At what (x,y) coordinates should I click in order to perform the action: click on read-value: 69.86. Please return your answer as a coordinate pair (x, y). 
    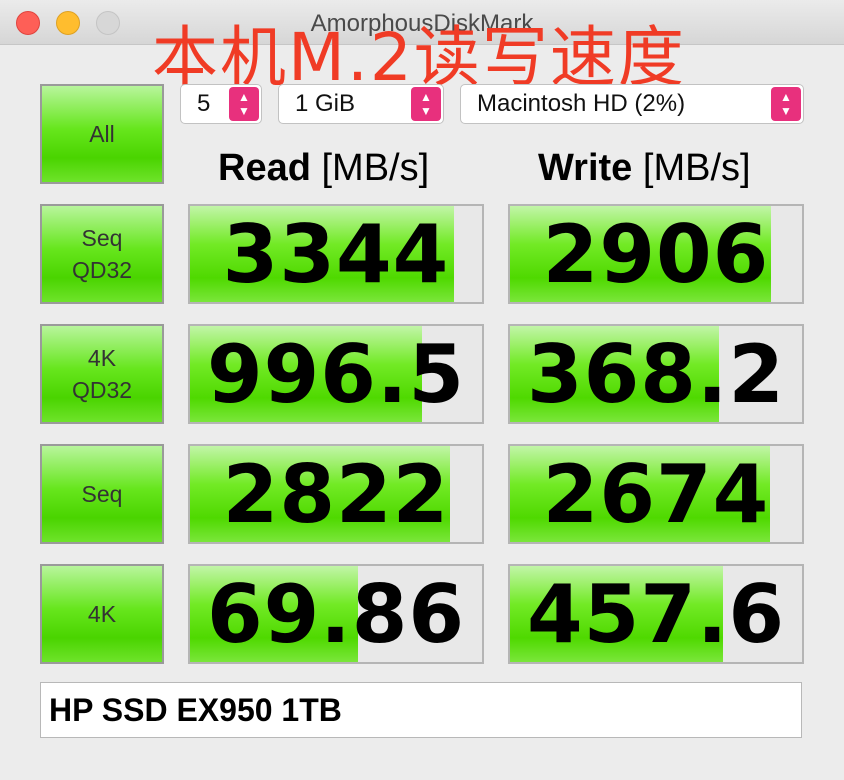
    Looking at the image, I should click on (336, 614).